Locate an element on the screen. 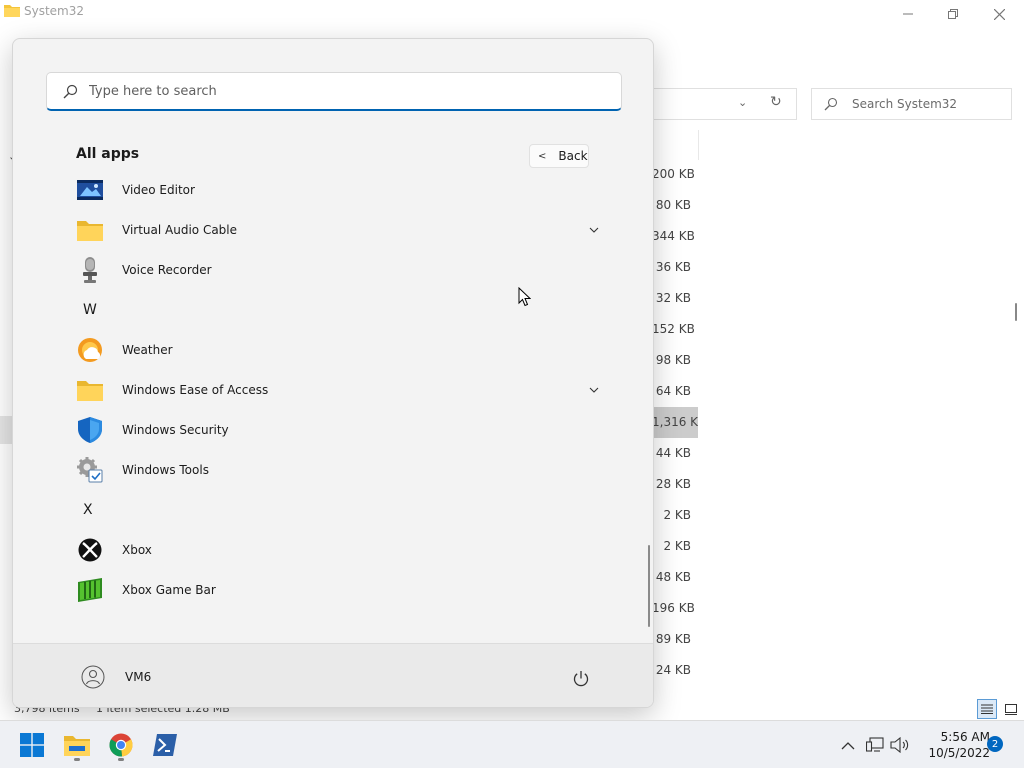 Image resolution: width=1024 pixels, height=768 pixels. volume-icon is located at coordinates (899, 745).